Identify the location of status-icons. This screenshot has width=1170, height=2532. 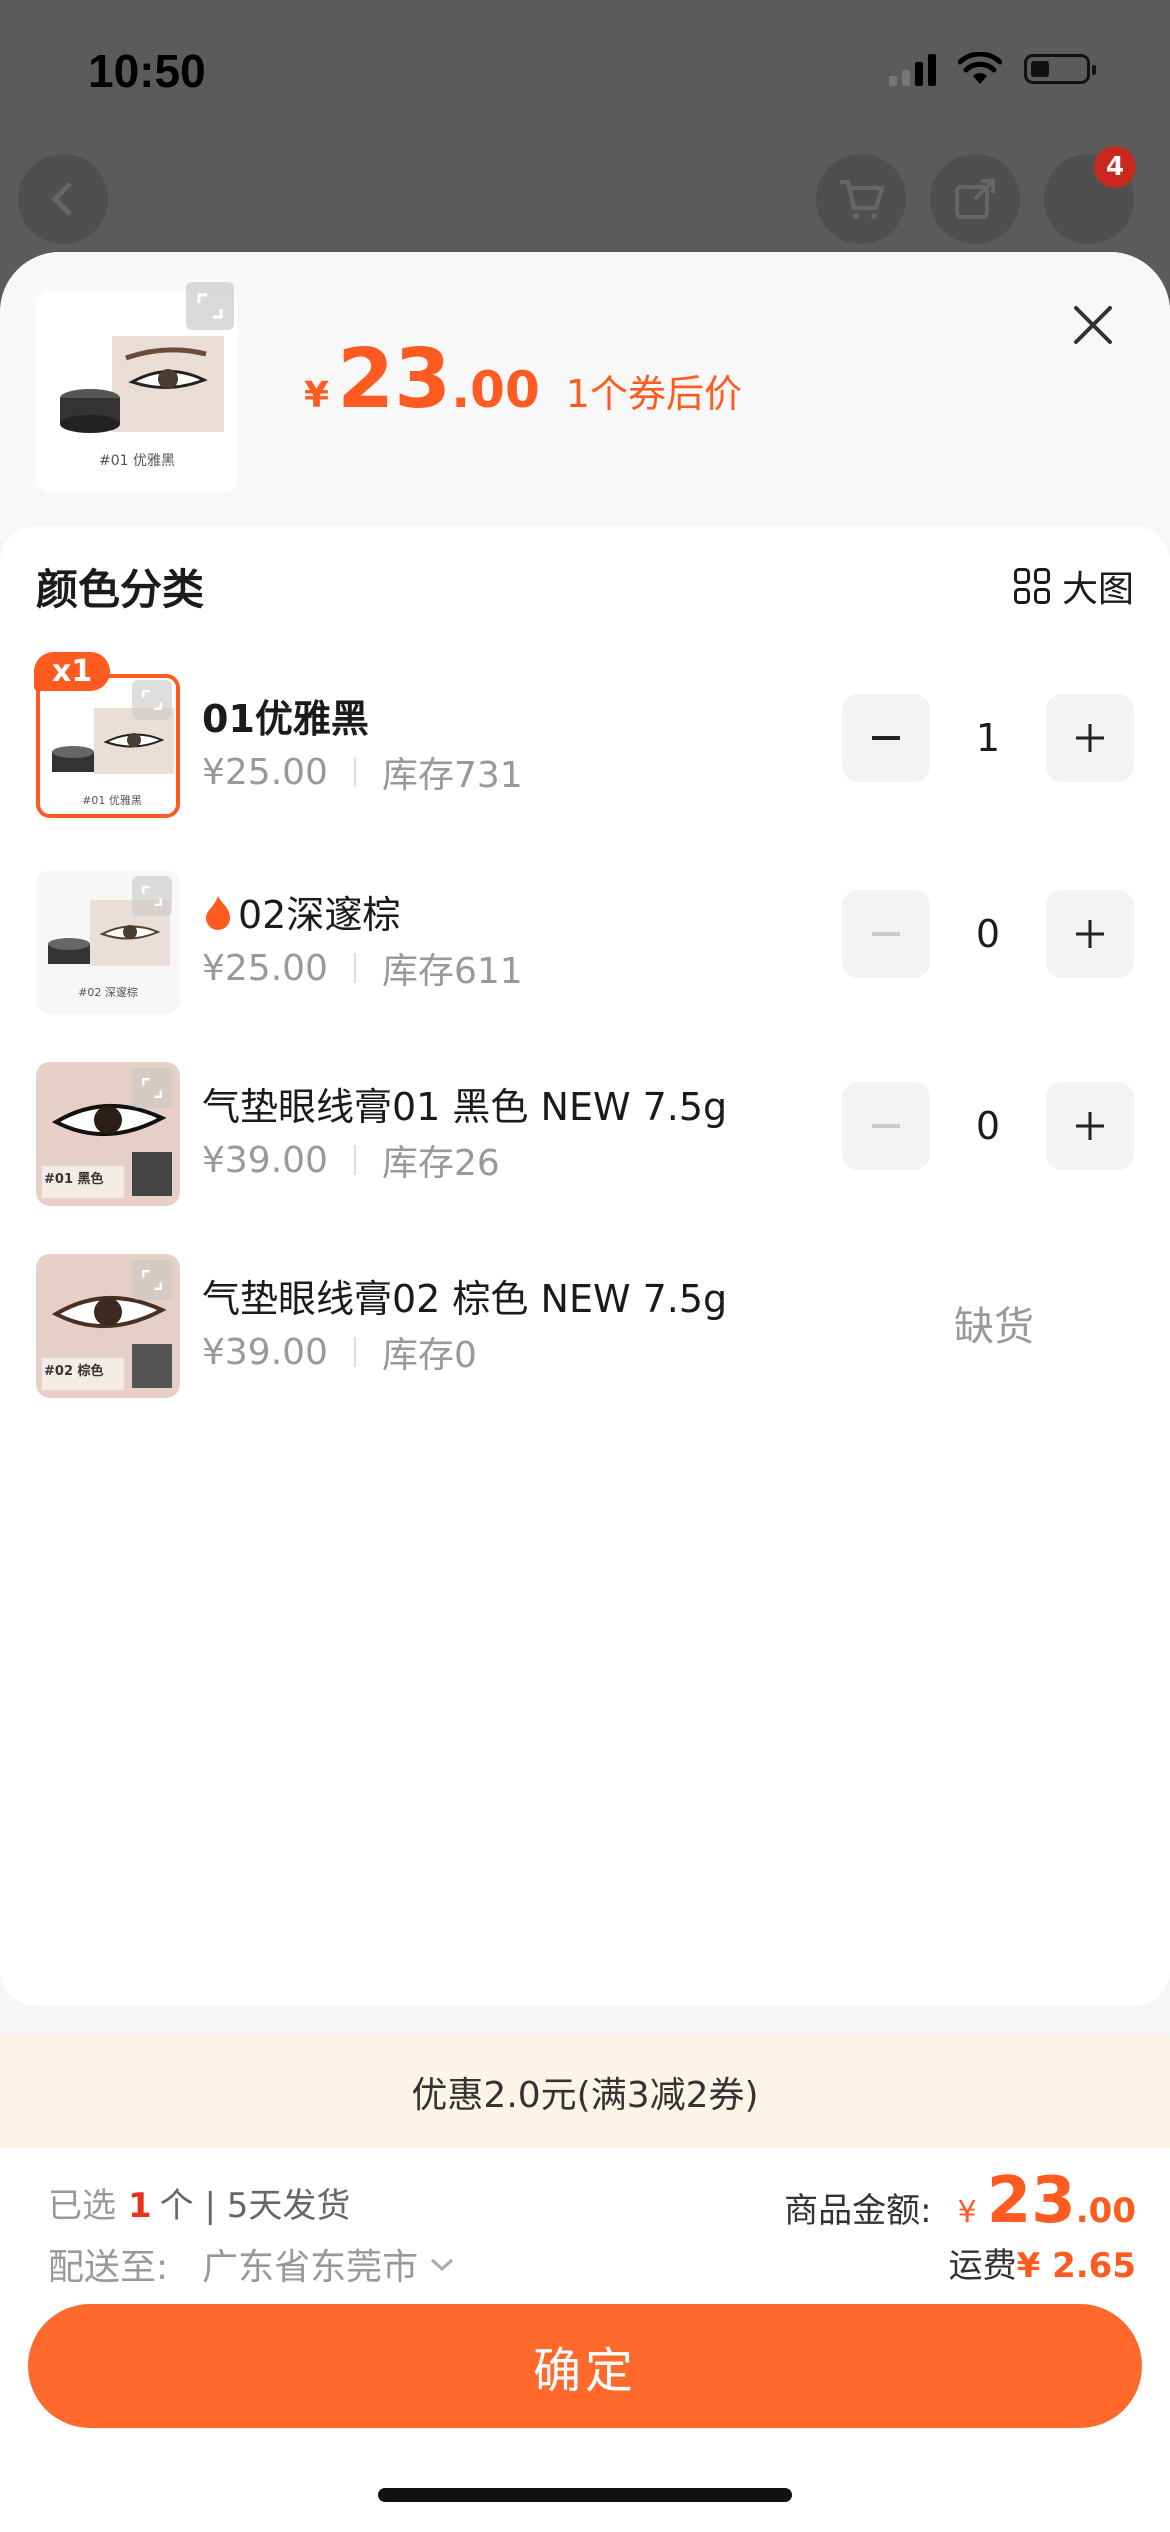
(992, 69).